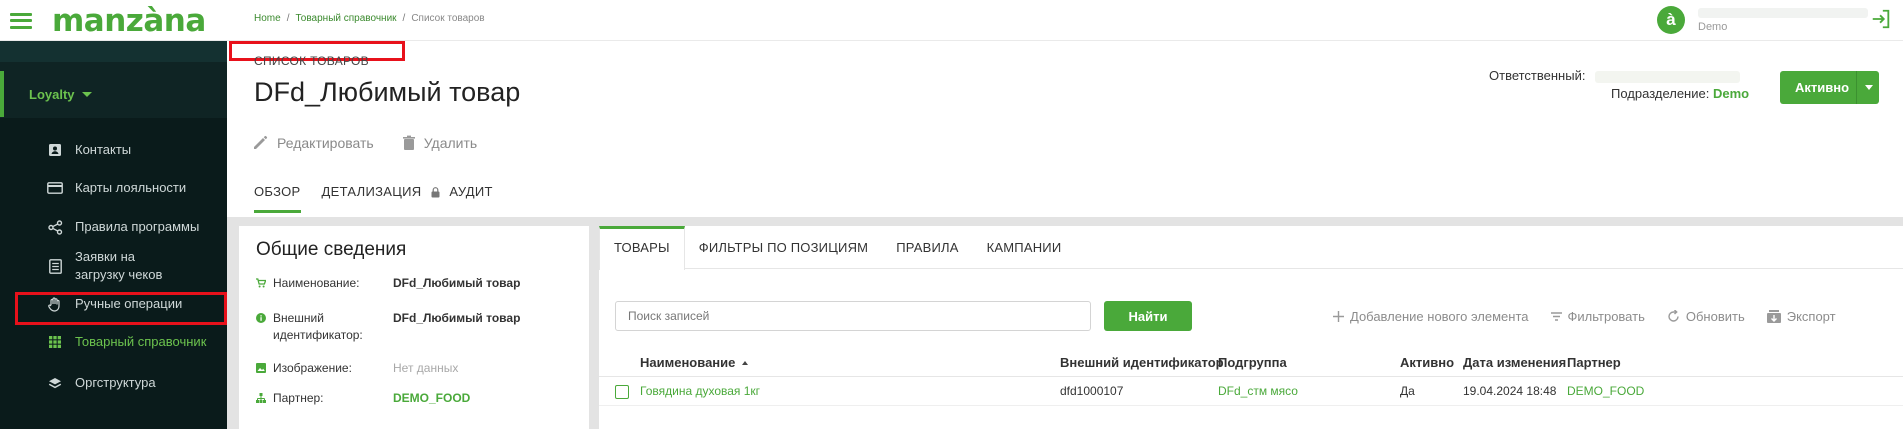 Image resolution: width=1903 pixels, height=429 pixels. What do you see at coordinates (1092, 391) in the screenshot?
I see `cell-external-id: dfd1000107` at bounding box center [1092, 391].